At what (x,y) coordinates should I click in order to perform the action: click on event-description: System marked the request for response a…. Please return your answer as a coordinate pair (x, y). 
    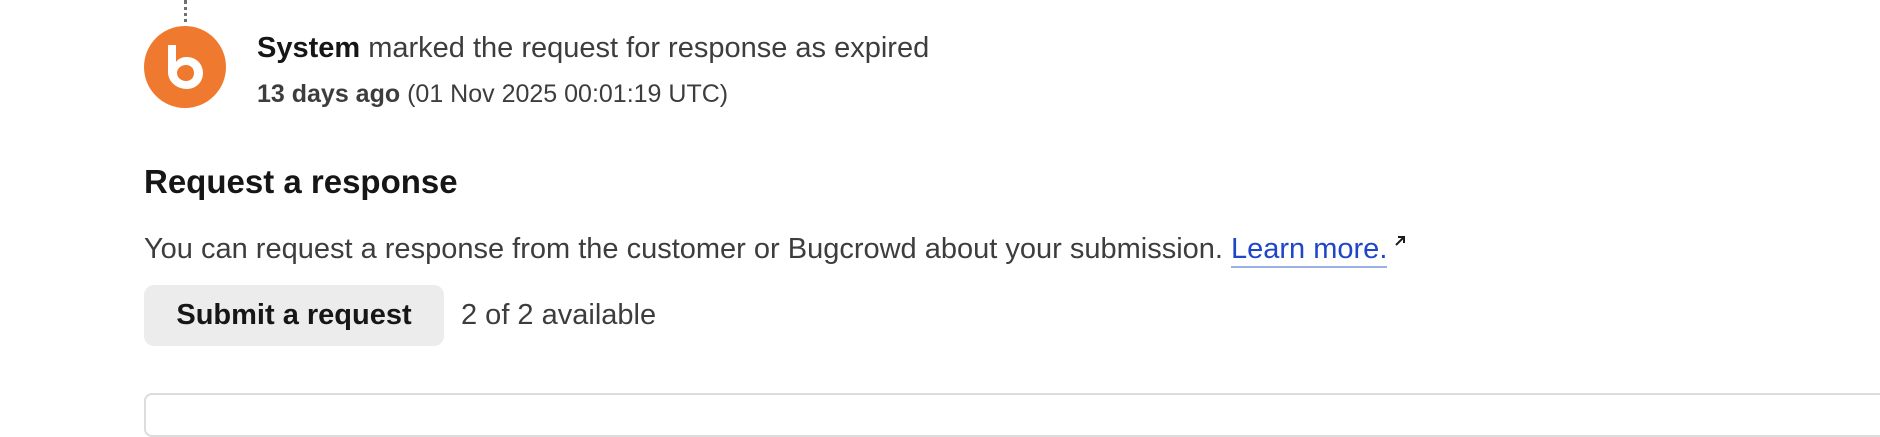
    Looking at the image, I should click on (593, 48).